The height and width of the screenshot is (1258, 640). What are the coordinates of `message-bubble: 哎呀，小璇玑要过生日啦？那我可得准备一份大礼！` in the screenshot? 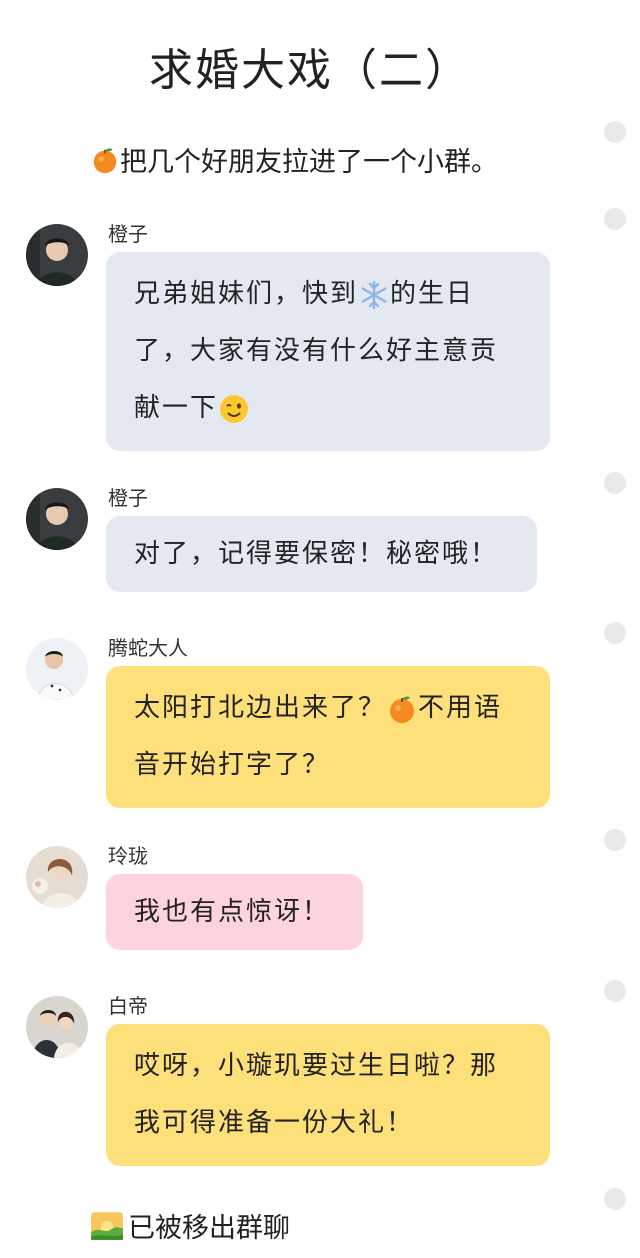 It's located at (328, 1095).